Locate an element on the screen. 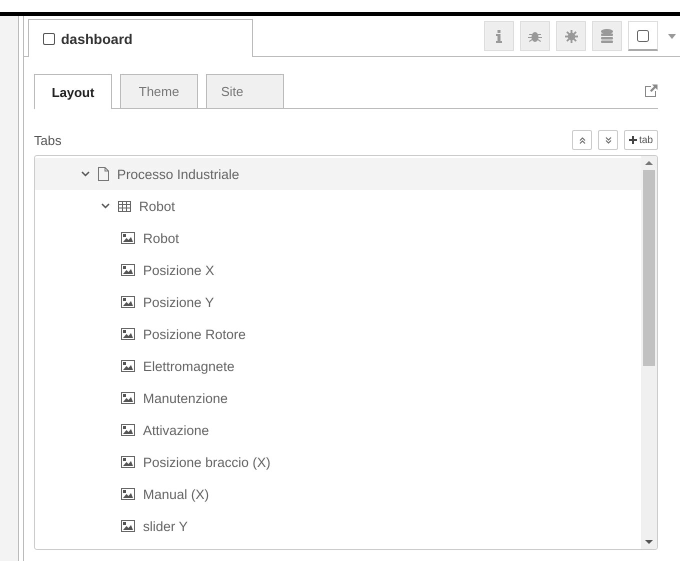  collapse-all-button is located at coordinates (582, 140).